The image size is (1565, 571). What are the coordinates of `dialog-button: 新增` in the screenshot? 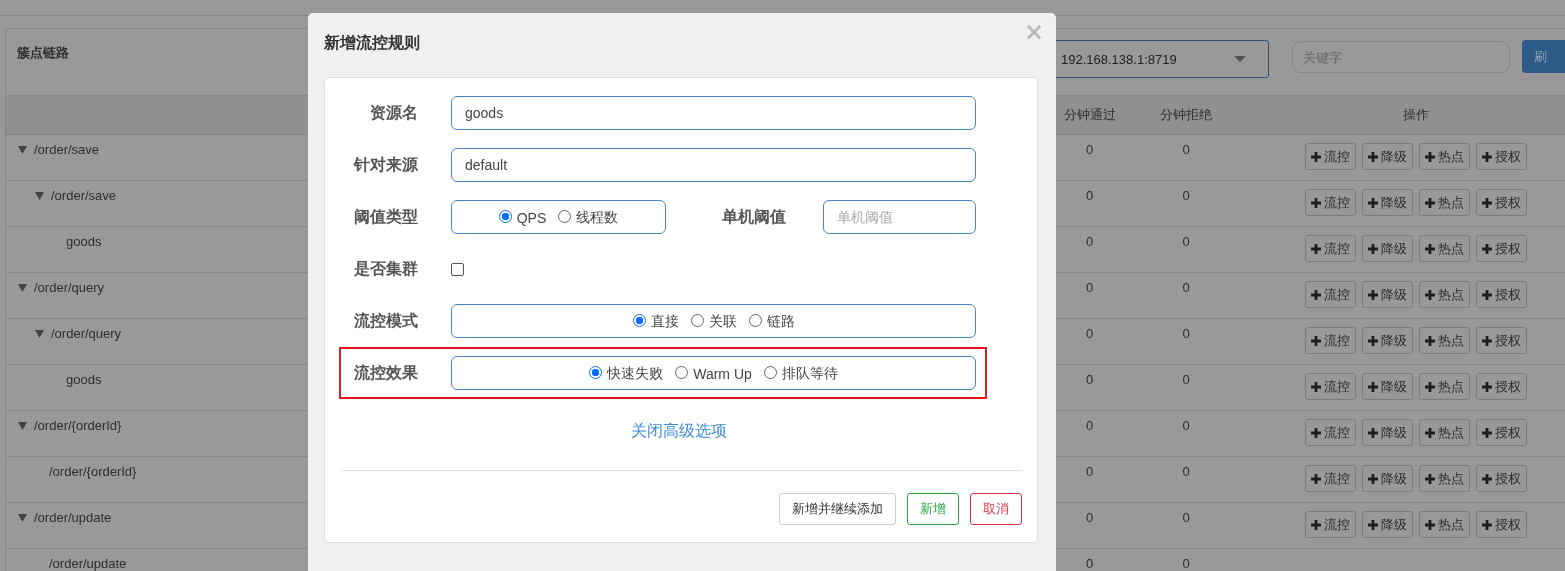 It's located at (933, 509).